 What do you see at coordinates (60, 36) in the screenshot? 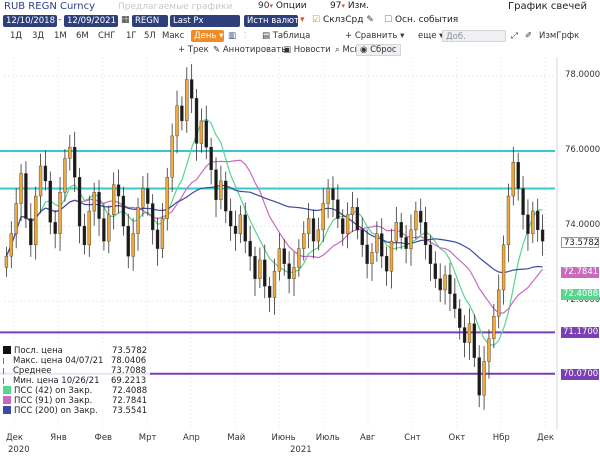
I see `period-1m: 1М` at bounding box center [60, 36].